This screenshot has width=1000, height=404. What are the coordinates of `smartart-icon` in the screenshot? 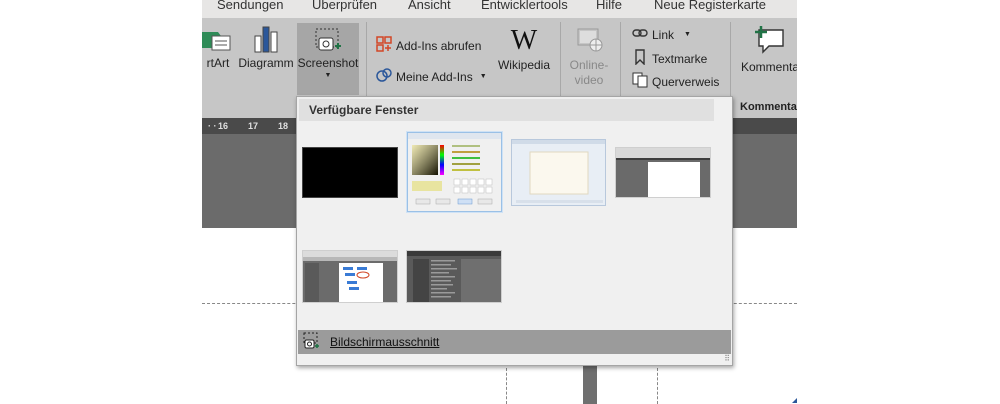 It's located at (218, 40).